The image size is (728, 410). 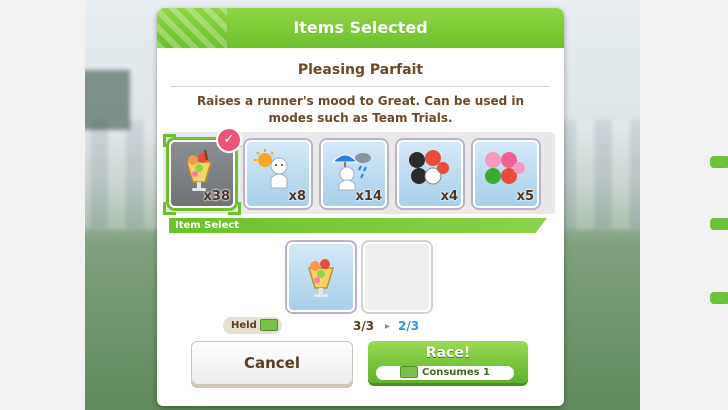 I want to click on item-select-label: Item Select, so click(x=207, y=225).